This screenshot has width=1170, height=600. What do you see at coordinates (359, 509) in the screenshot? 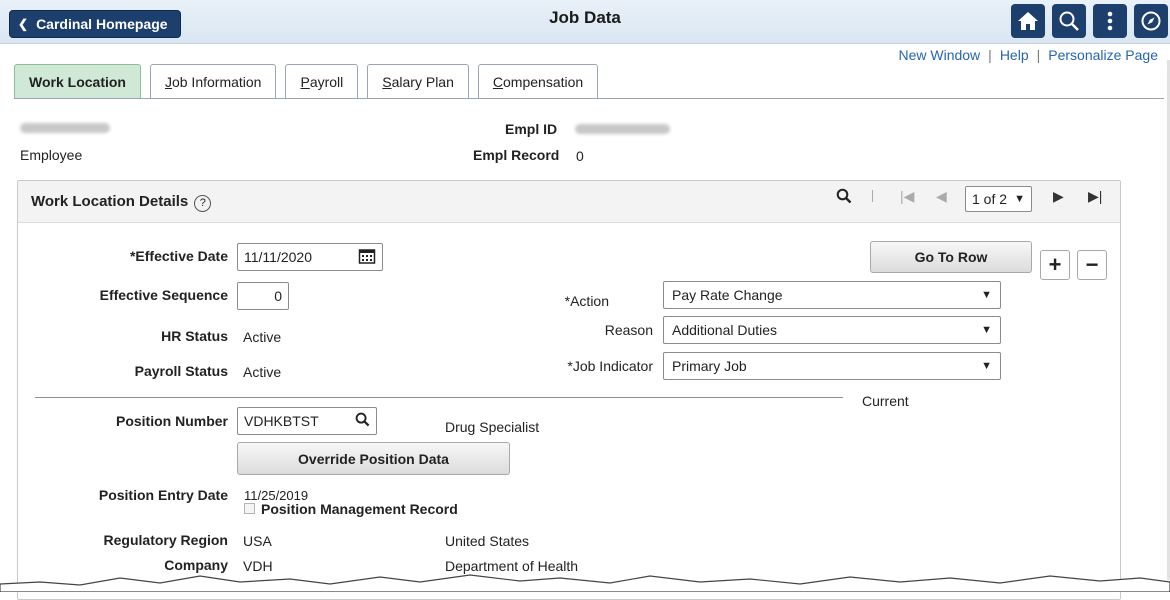
I see `position-management-label: Position Management Record` at bounding box center [359, 509].